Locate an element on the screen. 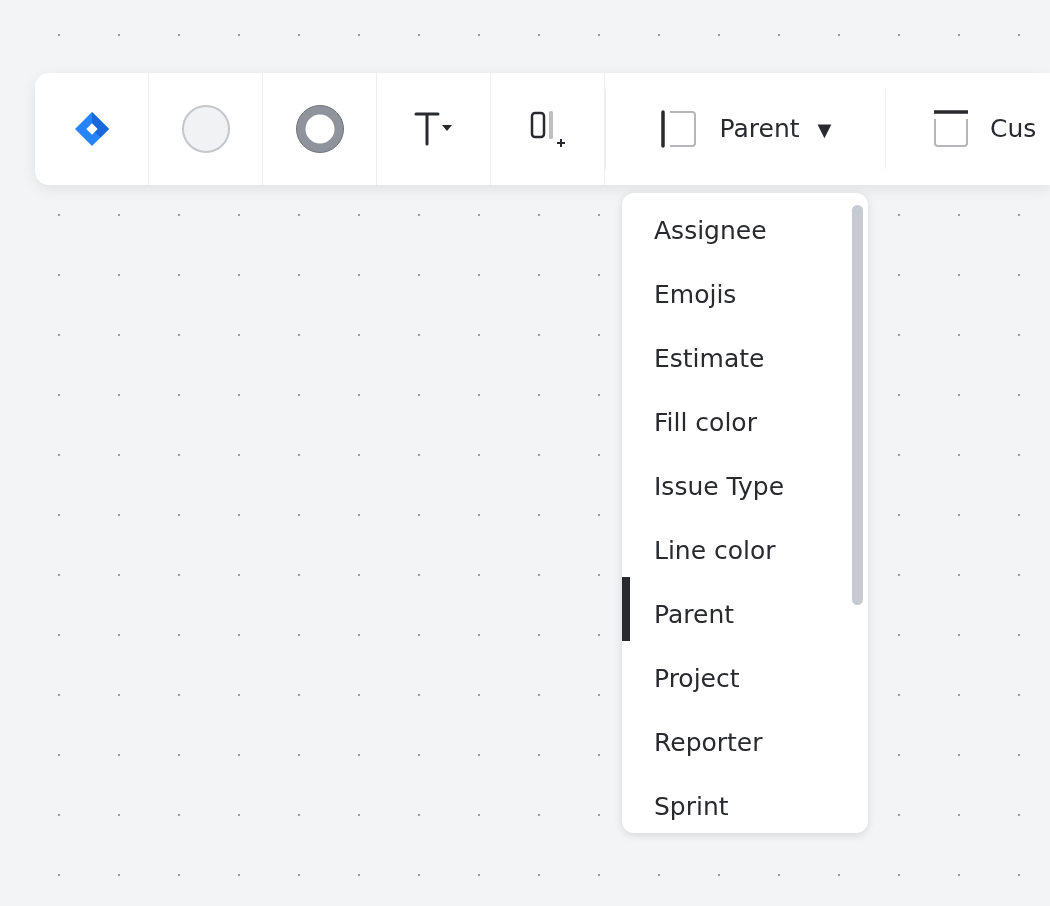 This screenshot has width=1050, height=906. menu-item: Reporter is located at coordinates (745, 737).